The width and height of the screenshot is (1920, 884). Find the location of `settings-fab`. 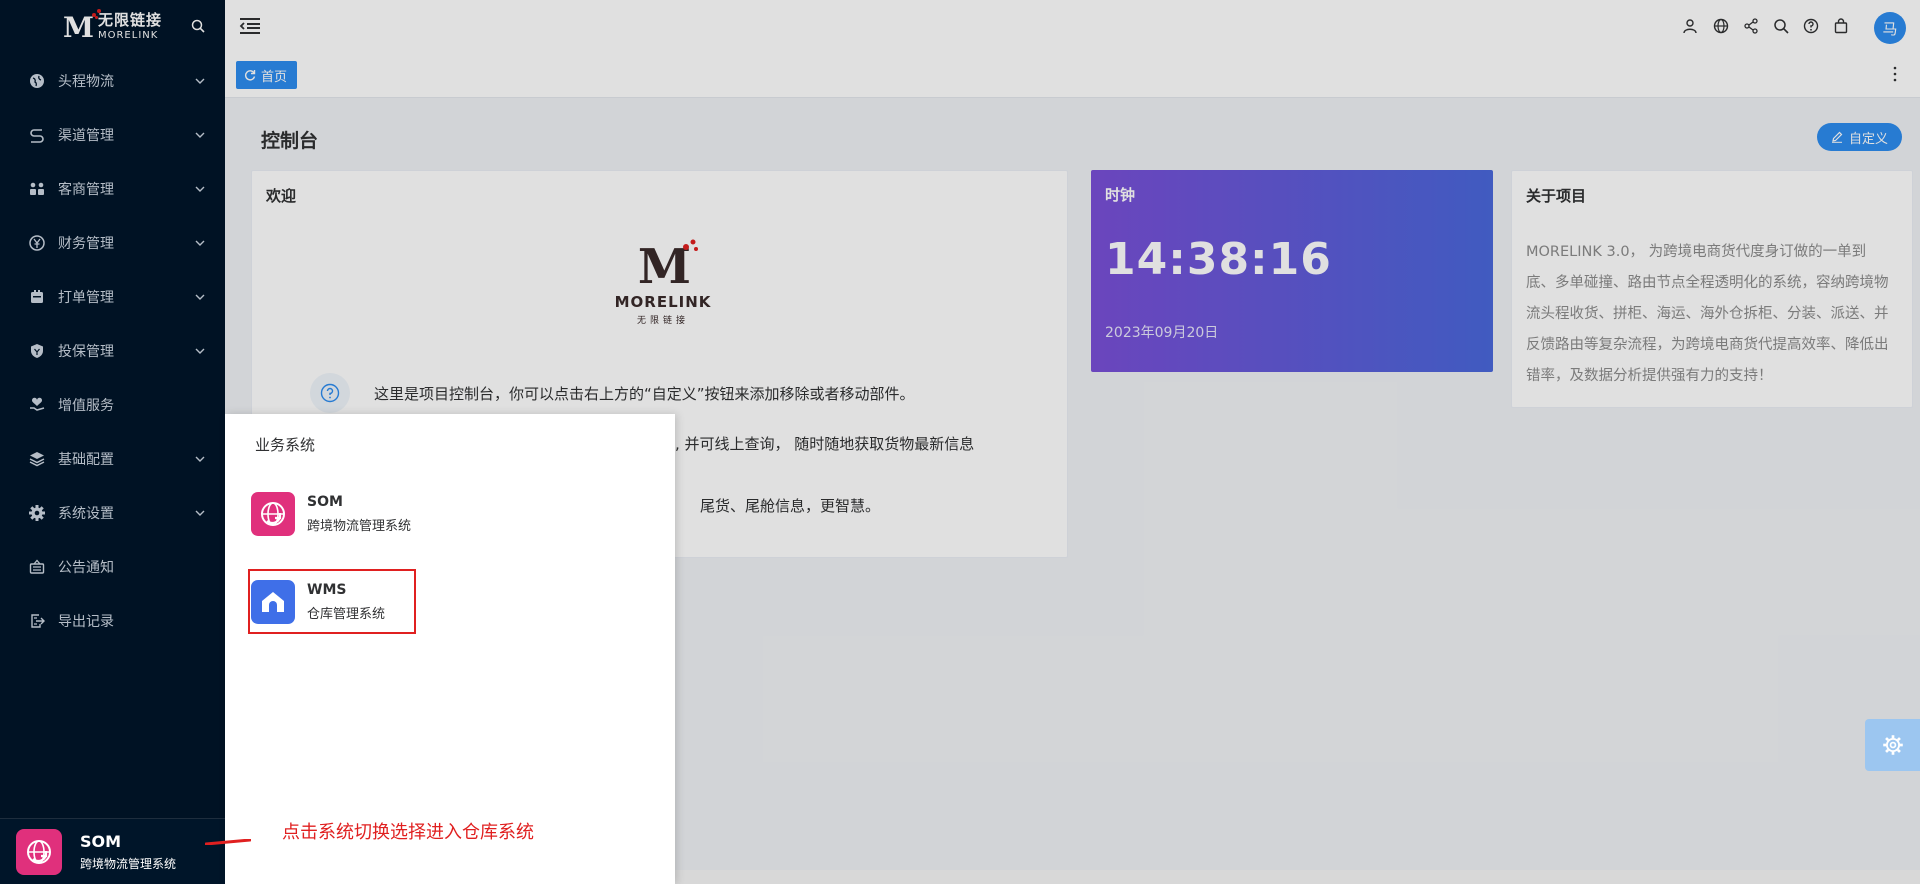

settings-fab is located at coordinates (1892, 745).